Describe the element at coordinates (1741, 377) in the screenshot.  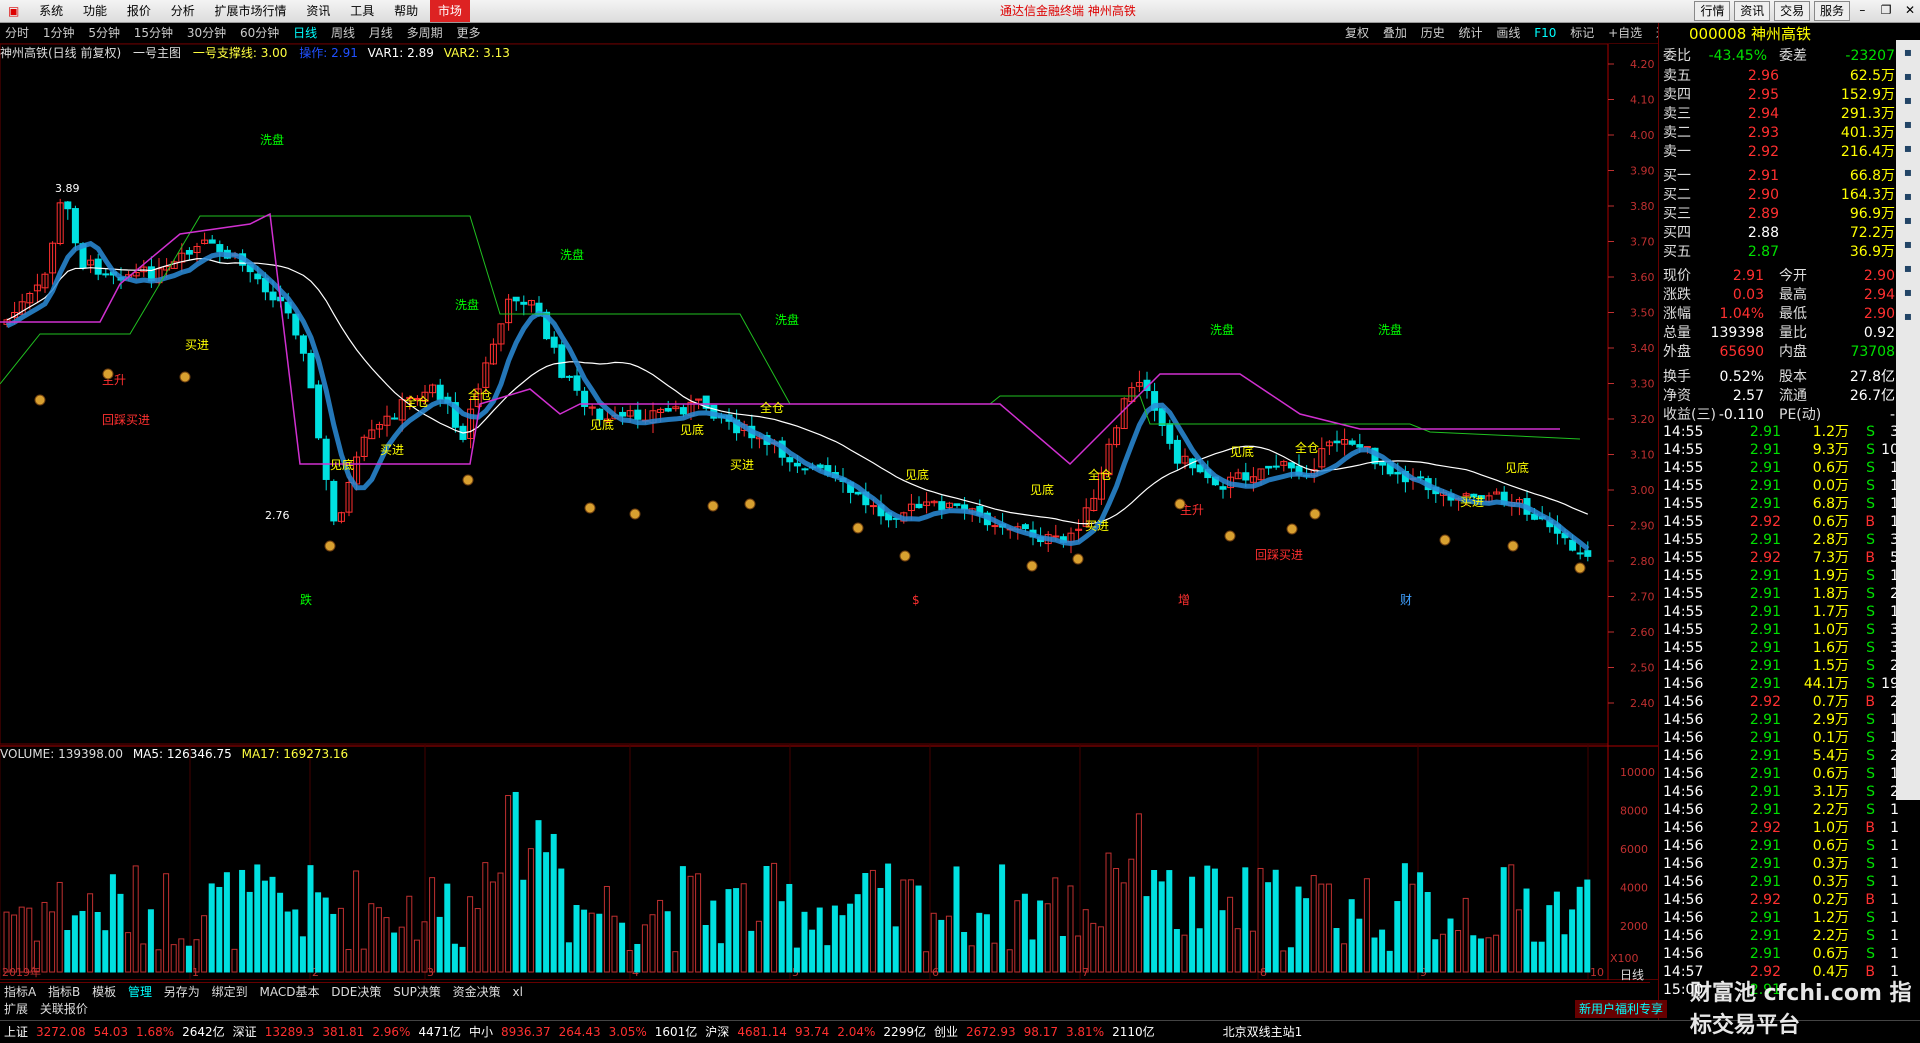
I see `stat-value: 0.52%` at that location.